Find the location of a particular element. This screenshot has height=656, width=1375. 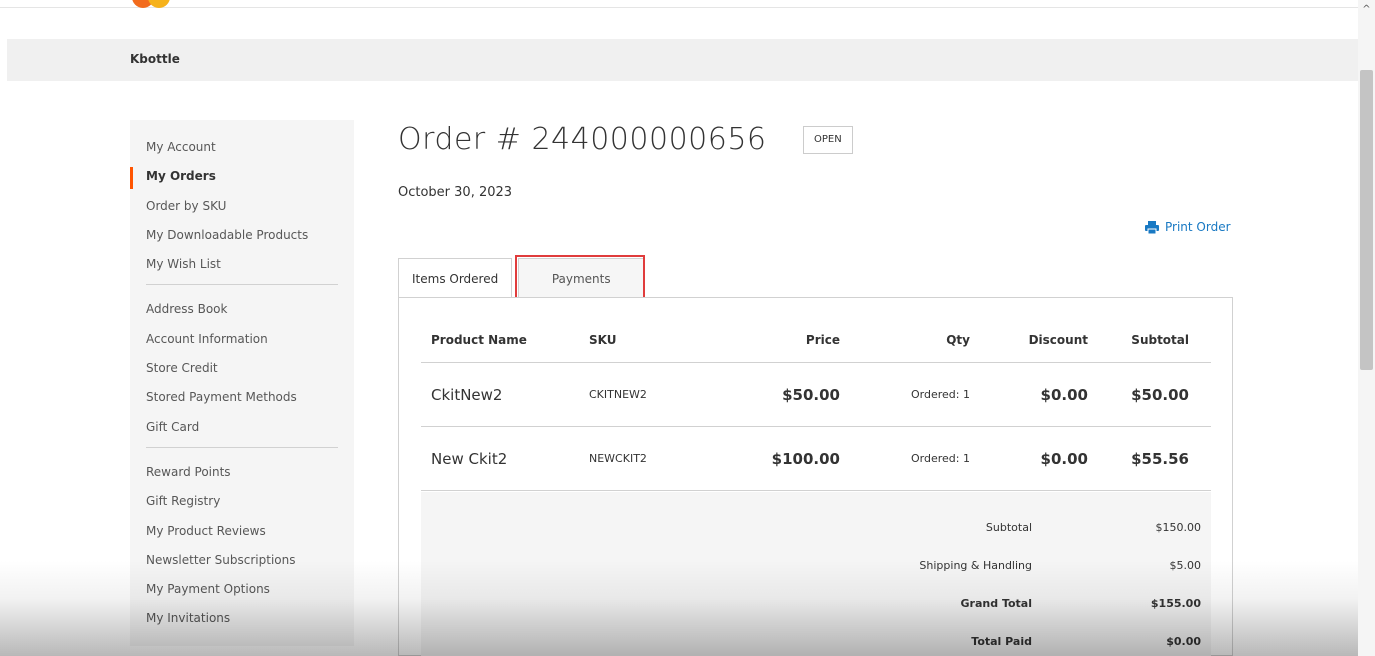

scroll-thumb is located at coordinates (1366, 220).